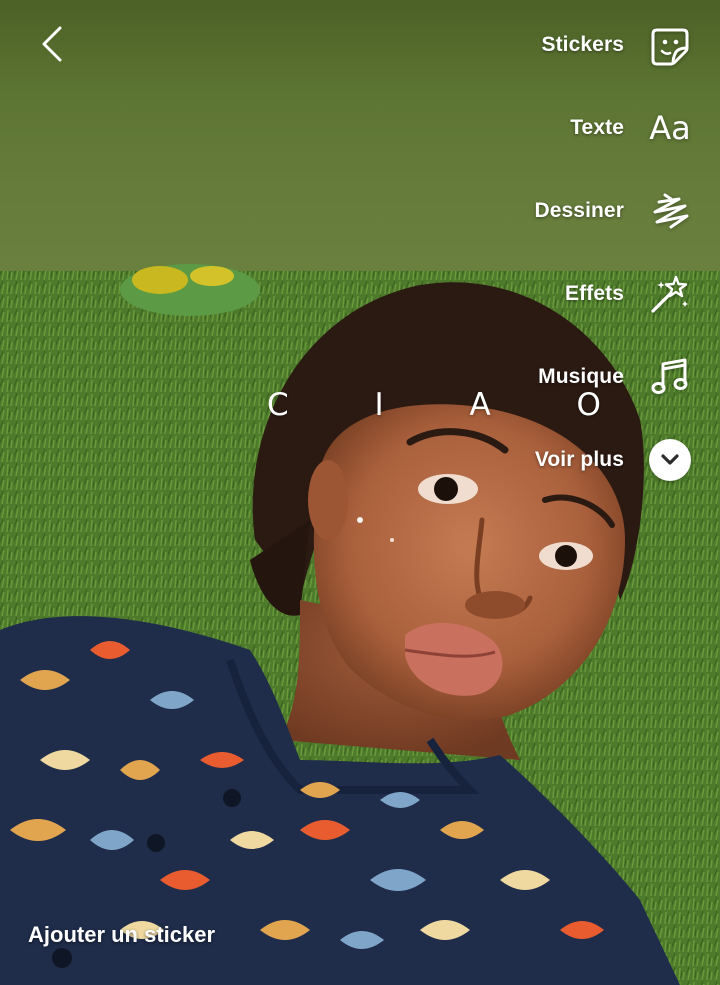 The image size is (720, 985). I want to click on tool-draw-label: Dessiner, so click(579, 210).